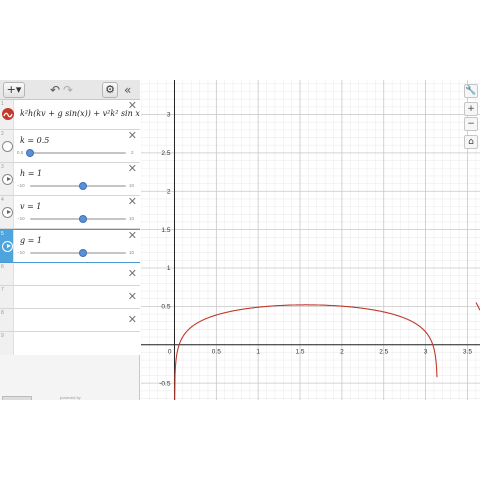  I want to click on expression-row-9: 9, so click(70, 343).